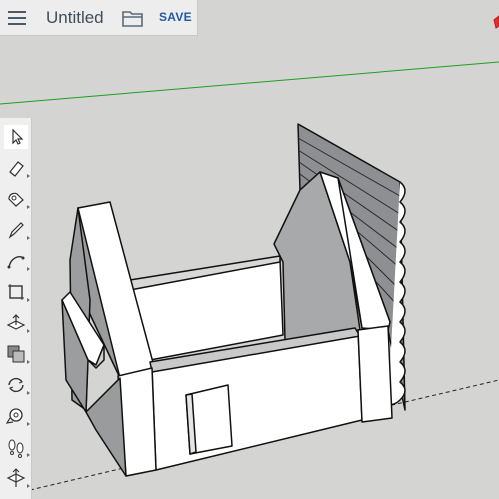  Describe the element at coordinates (16, 308) in the screenshot. I see `tool-palette` at that location.